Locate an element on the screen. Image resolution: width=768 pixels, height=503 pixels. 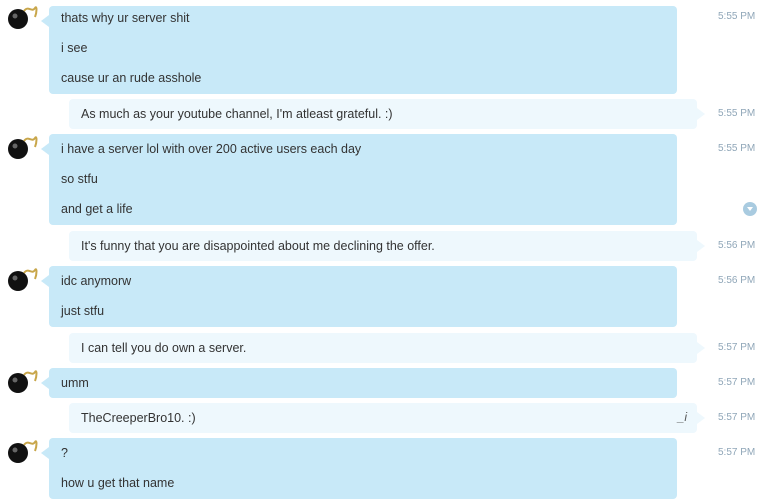
message-text: cause ur an rude asshole is located at coordinates (131, 78).